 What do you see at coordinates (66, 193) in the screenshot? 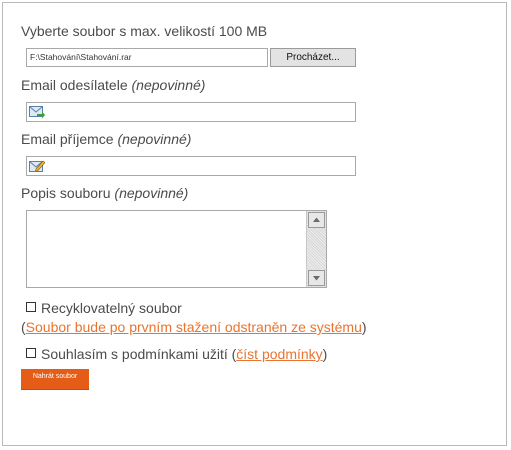
I see `description-label-text: Popis souboru` at bounding box center [66, 193].